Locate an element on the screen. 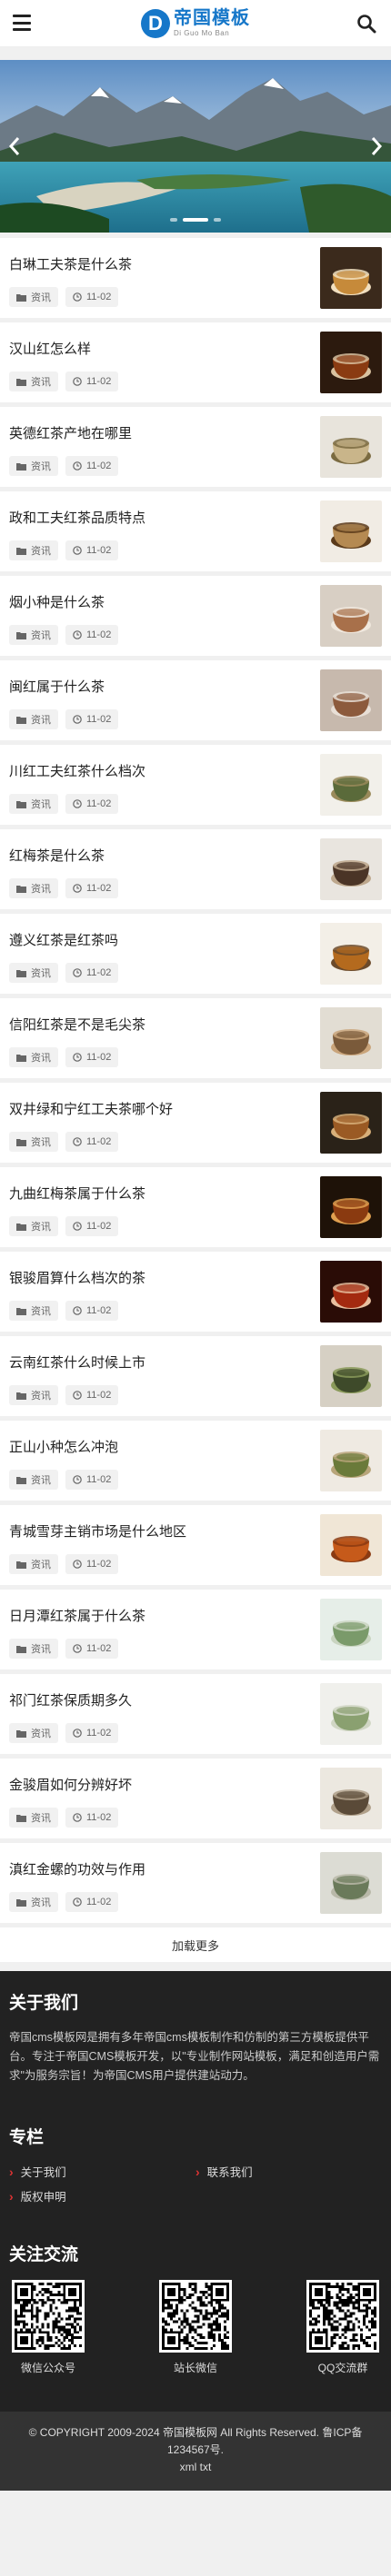 The height and width of the screenshot is (2576, 391). article-title: 汉山红怎么样 is located at coordinates (154, 348).